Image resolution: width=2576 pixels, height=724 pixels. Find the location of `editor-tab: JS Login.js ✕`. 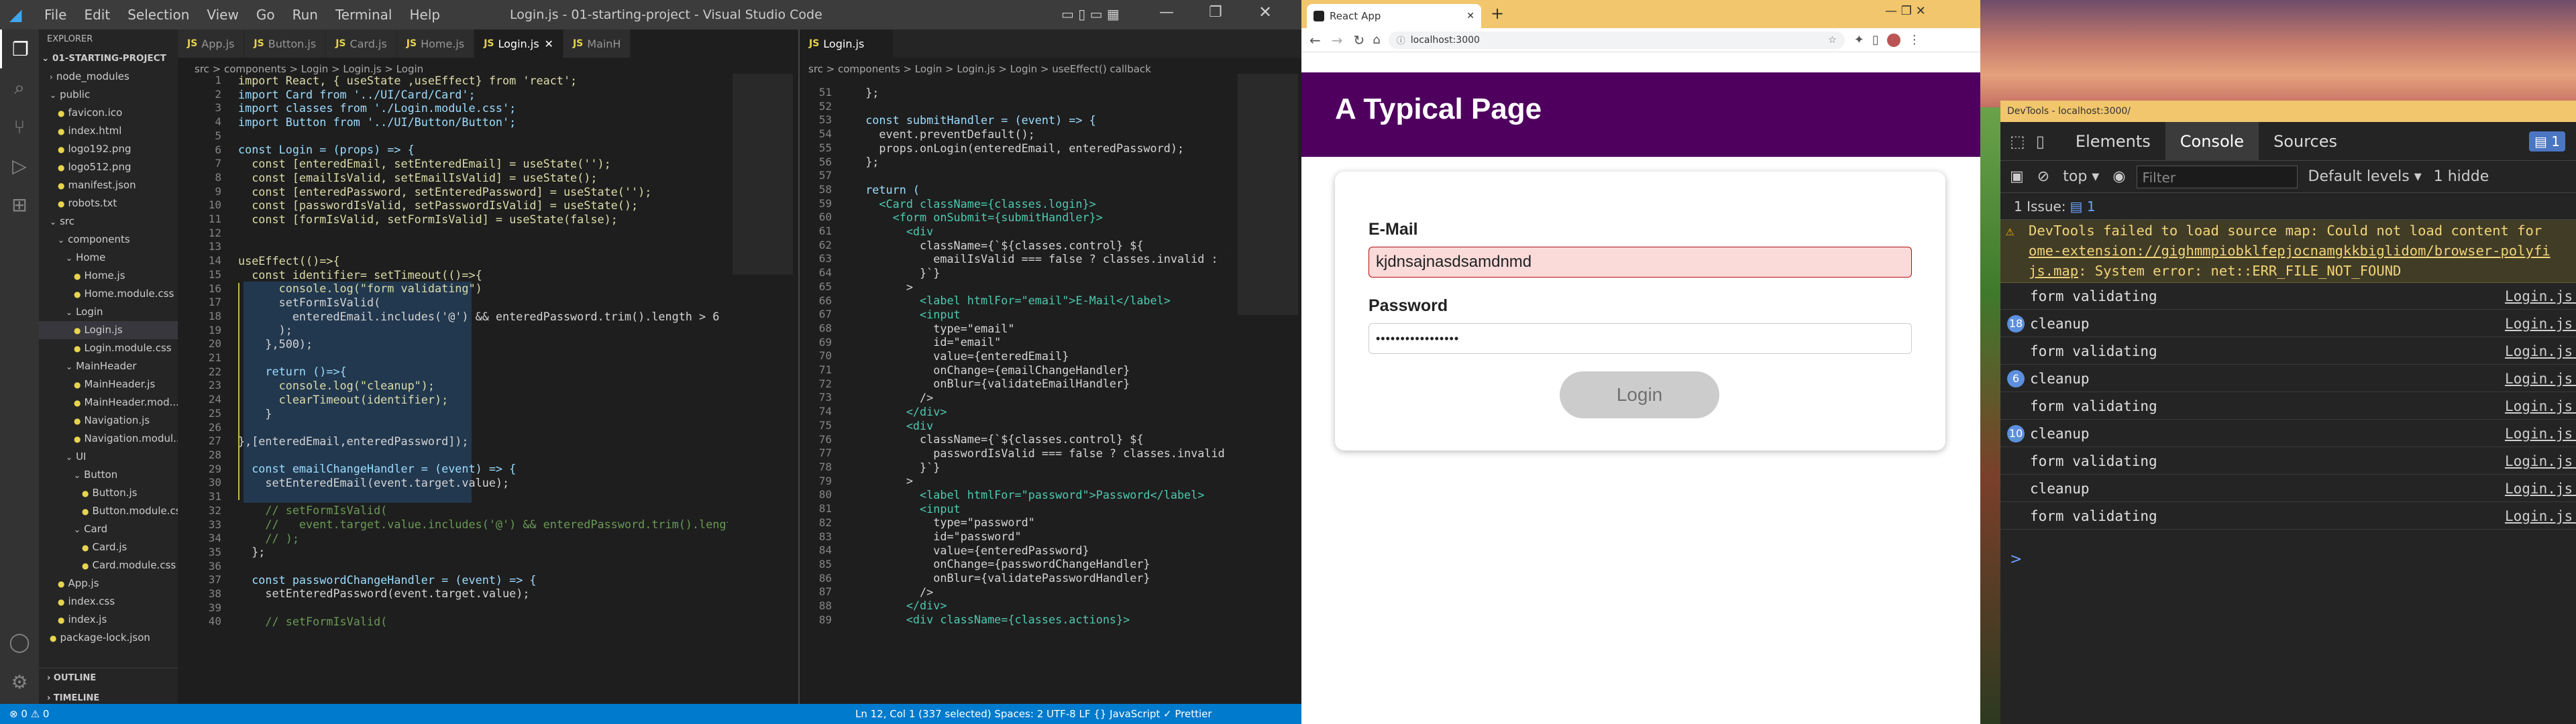

editor-tab: JS Login.js ✕ is located at coordinates (519, 43).